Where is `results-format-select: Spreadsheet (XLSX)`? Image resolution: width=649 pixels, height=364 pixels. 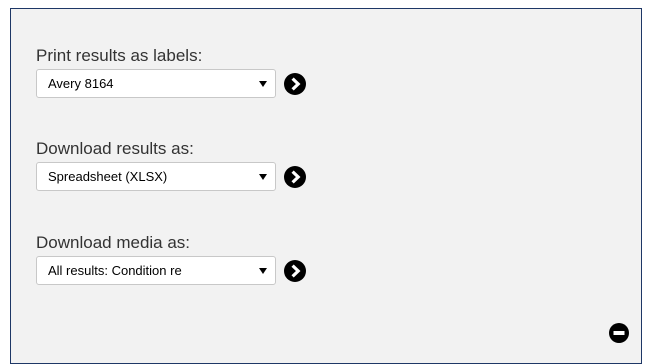
results-format-select: Spreadsheet (XLSX) is located at coordinates (156, 176).